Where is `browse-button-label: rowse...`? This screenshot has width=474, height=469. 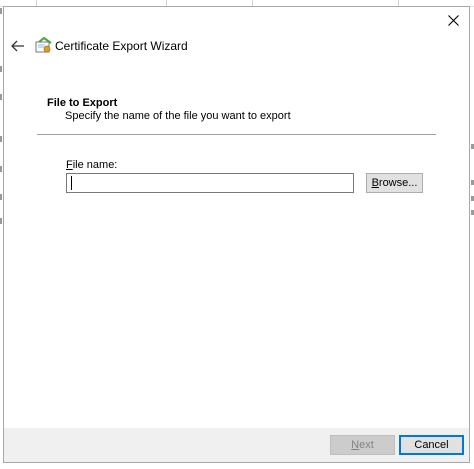 browse-button-label: rowse... is located at coordinates (398, 183).